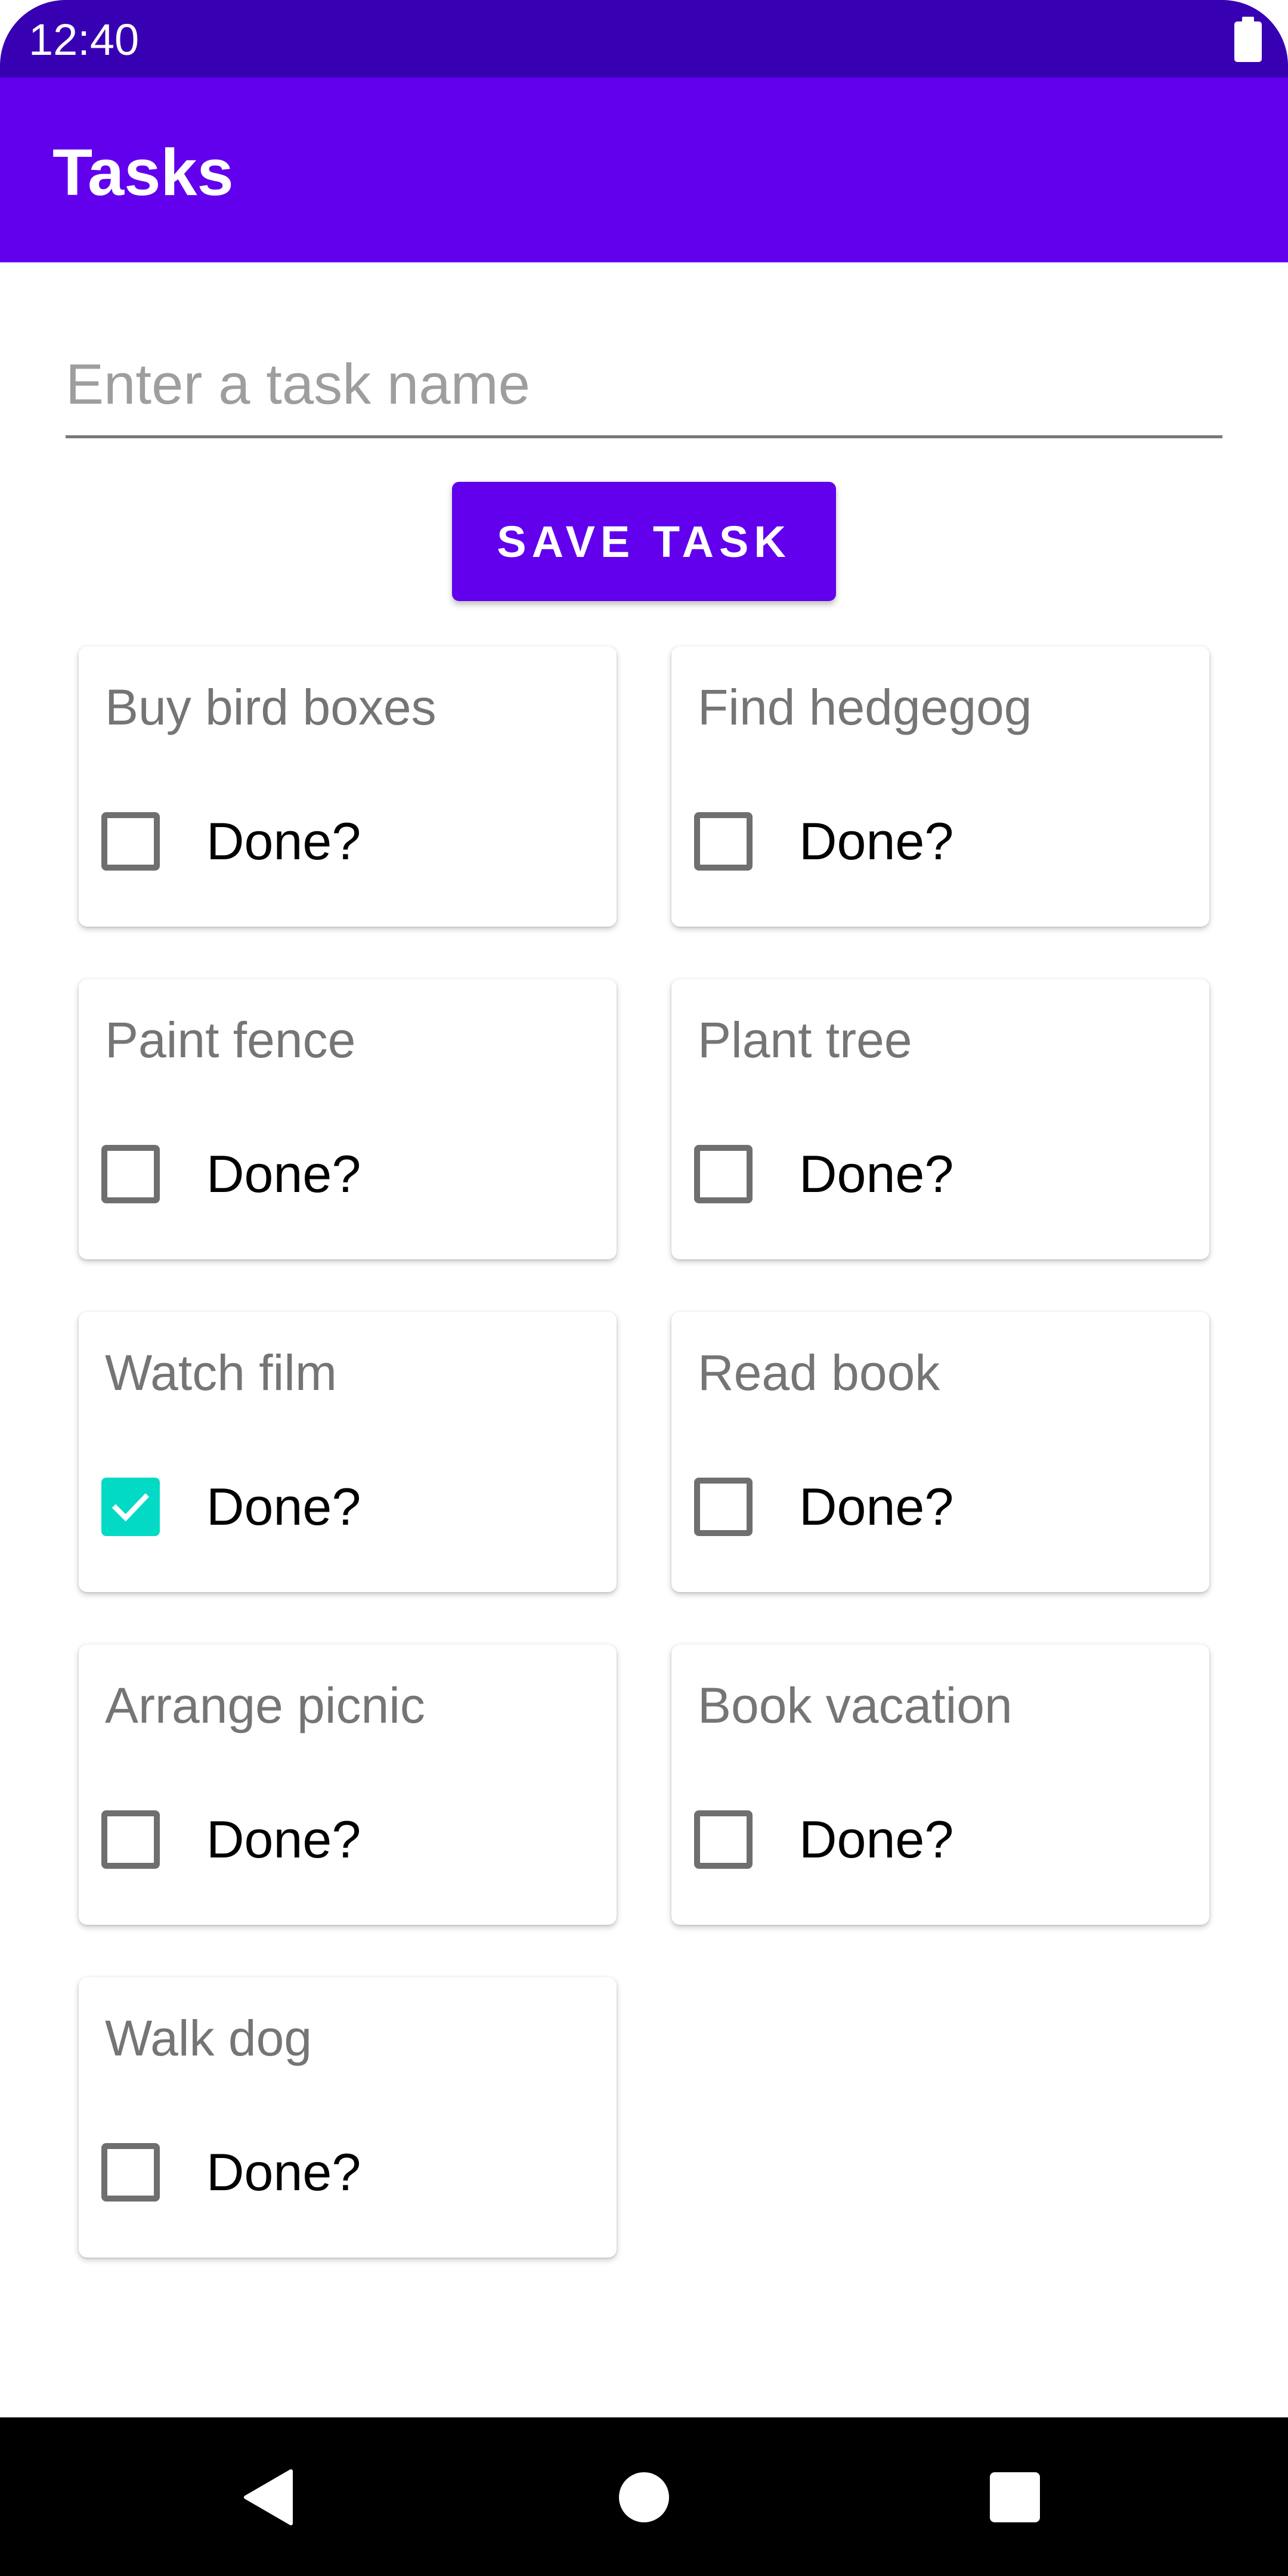  What do you see at coordinates (230, 1040) in the screenshot?
I see `task-name: Paint fence` at bounding box center [230, 1040].